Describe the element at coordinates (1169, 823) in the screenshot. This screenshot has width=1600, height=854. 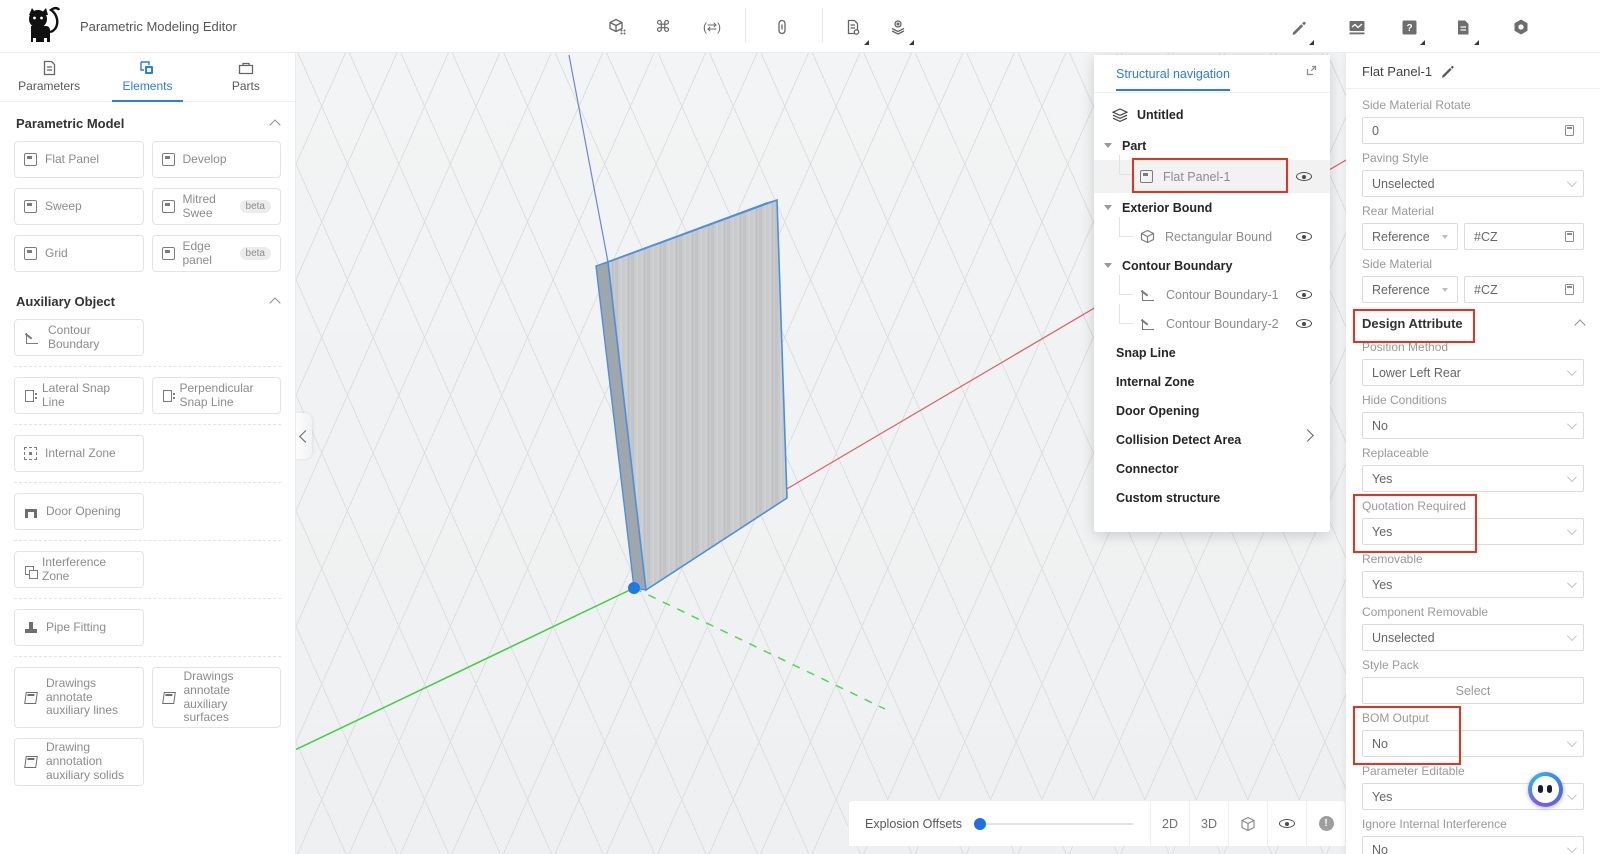
I see `view-2d-button: 2D` at that location.